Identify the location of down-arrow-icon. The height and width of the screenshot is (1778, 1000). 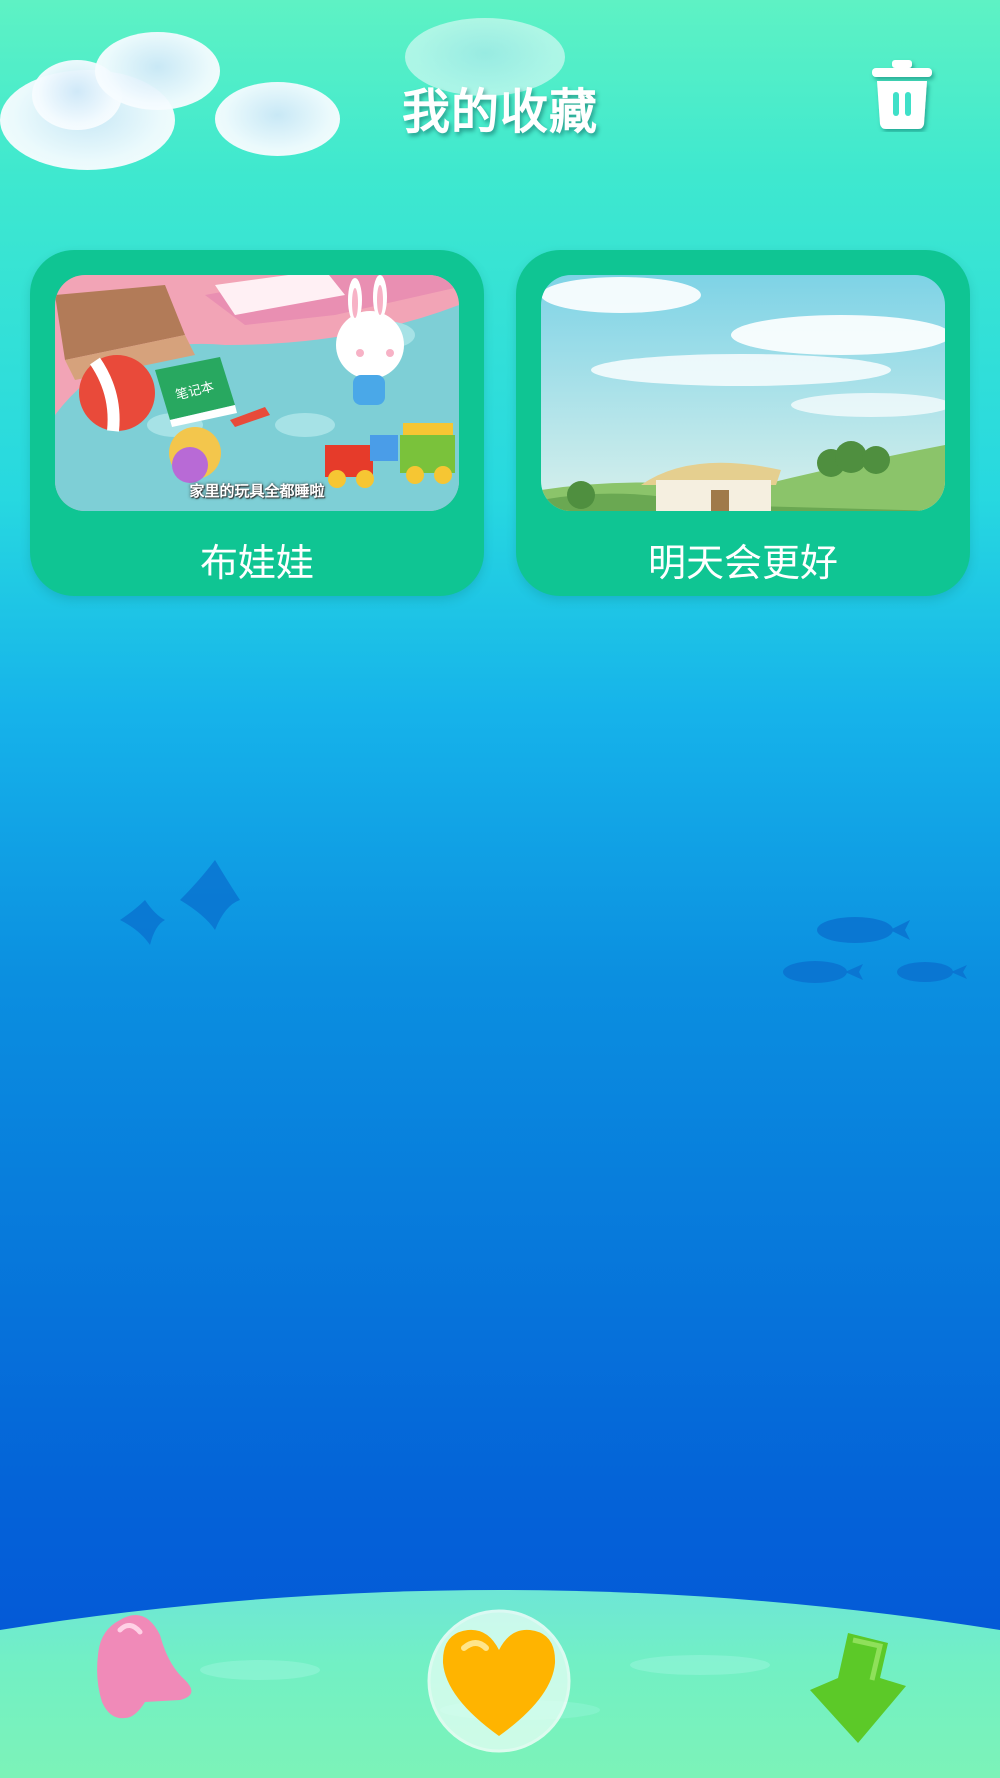
(858, 1688).